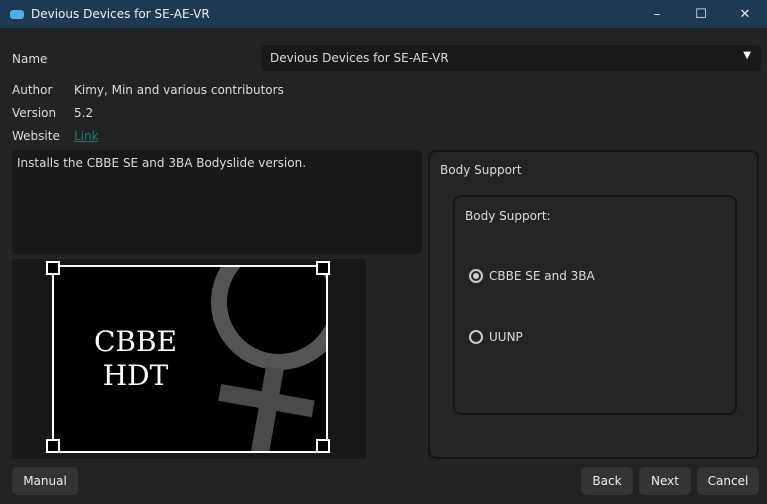 This screenshot has width=767, height=504. I want to click on radio-cbbe: CBBE SE and 3BA, so click(532, 276).